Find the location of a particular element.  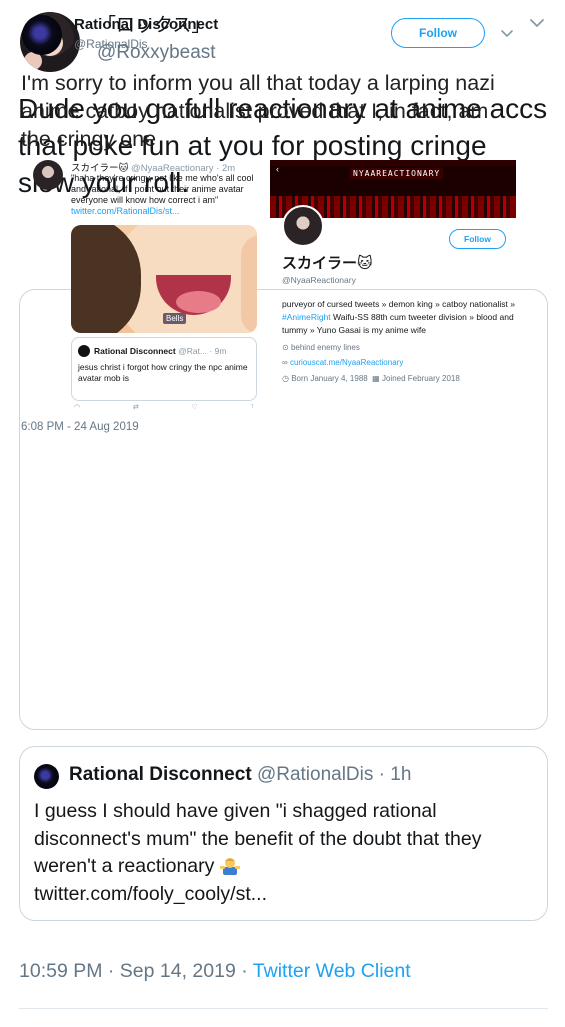

person-shrugging-emoji-icon is located at coordinates (229, 866).